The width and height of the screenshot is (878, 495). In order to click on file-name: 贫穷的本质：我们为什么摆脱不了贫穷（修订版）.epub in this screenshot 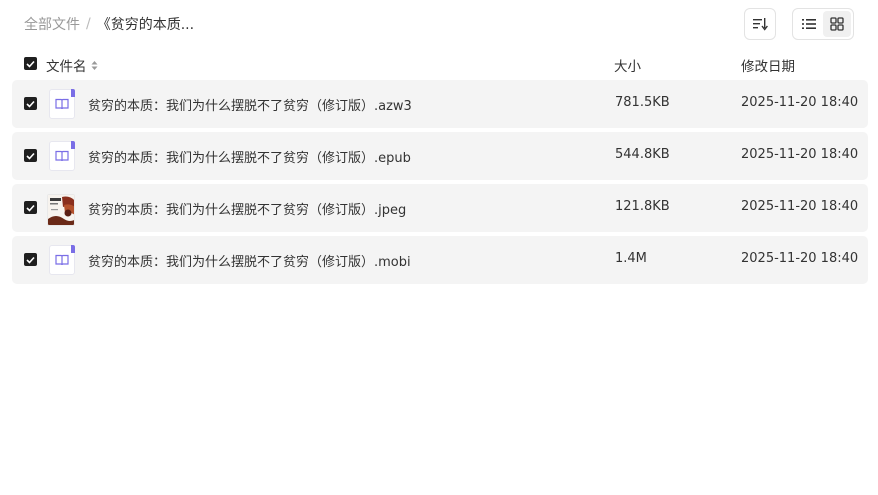, I will do `click(249, 156)`.